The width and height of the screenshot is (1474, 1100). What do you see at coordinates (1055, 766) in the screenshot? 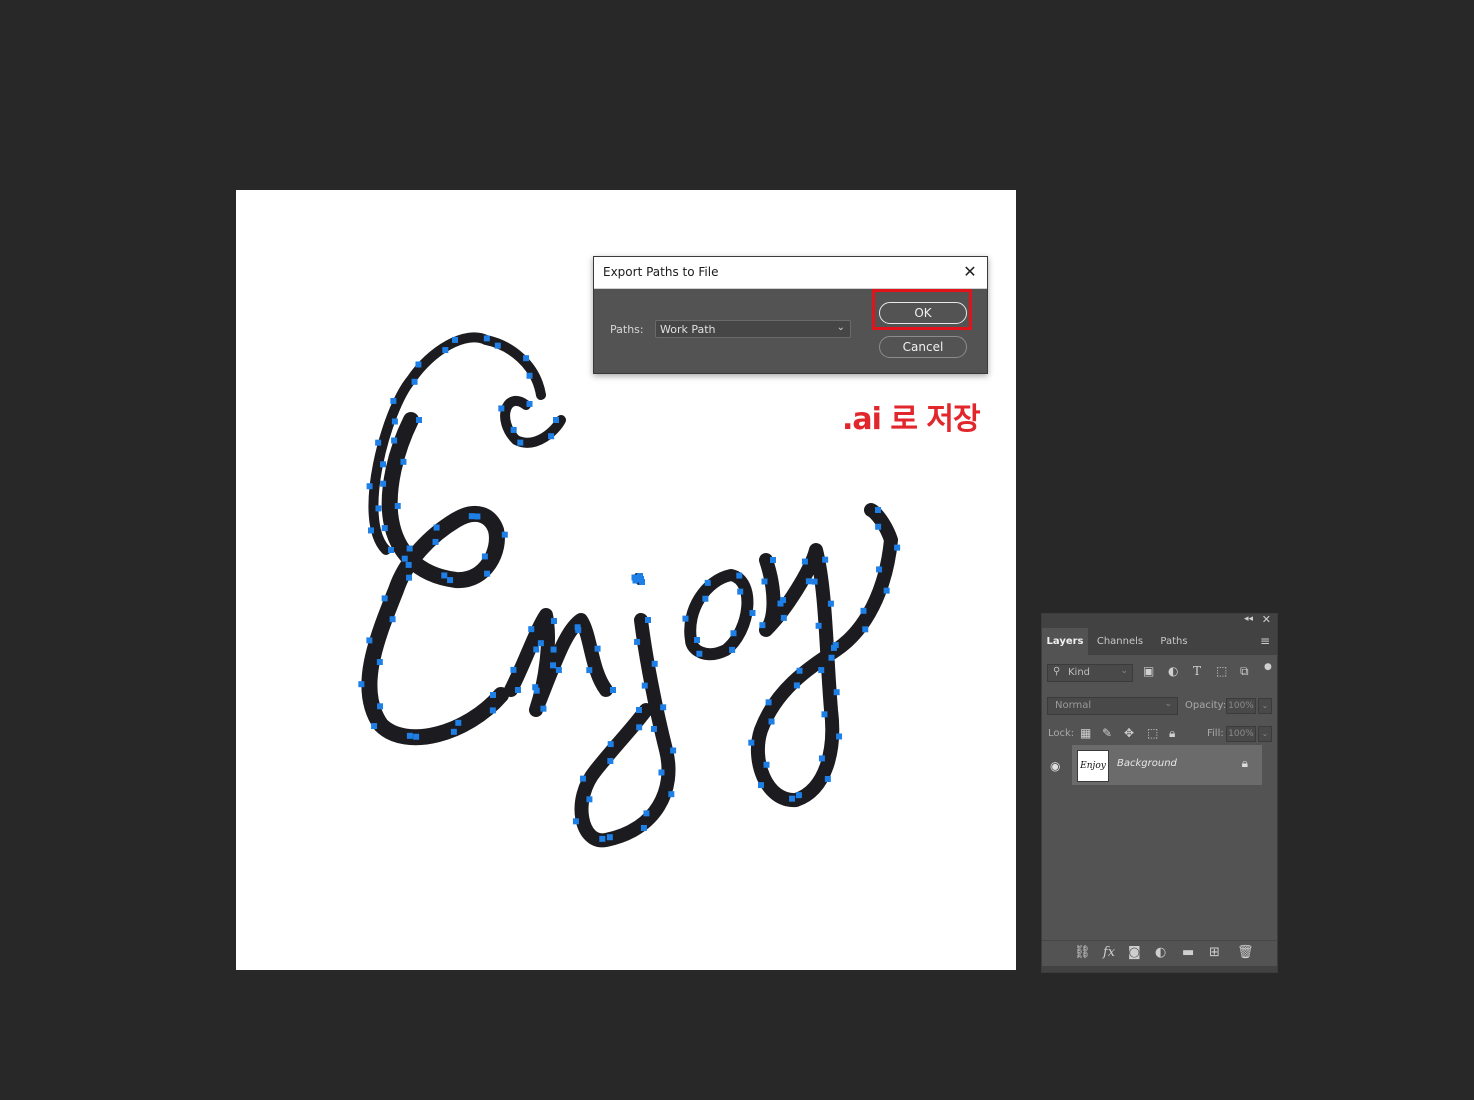
I see `visibility-eye-icon: ◉` at bounding box center [1055, 766].